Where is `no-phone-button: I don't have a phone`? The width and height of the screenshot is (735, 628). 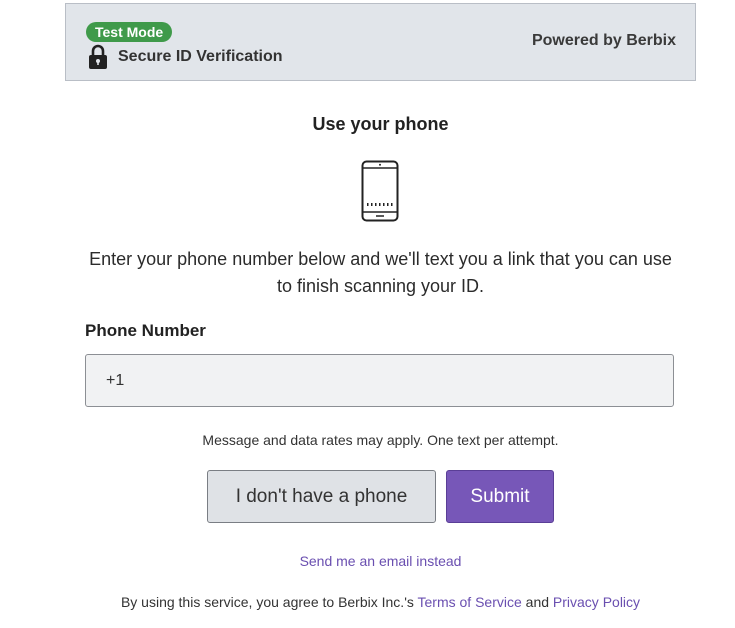
no-phone-button: I don't have a phone is located at coordinates (321, 496).